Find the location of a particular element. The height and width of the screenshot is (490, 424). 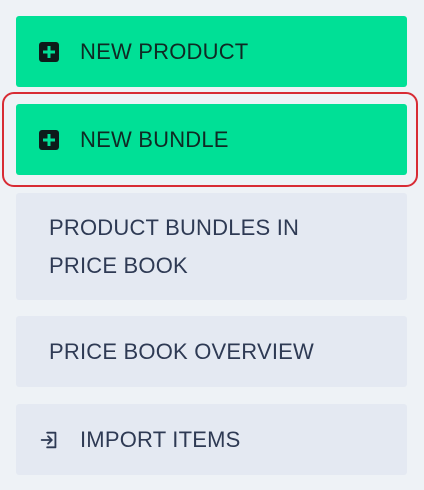

new-bundle-button: NEW BUNDLE is located at coordinates (211, 139).